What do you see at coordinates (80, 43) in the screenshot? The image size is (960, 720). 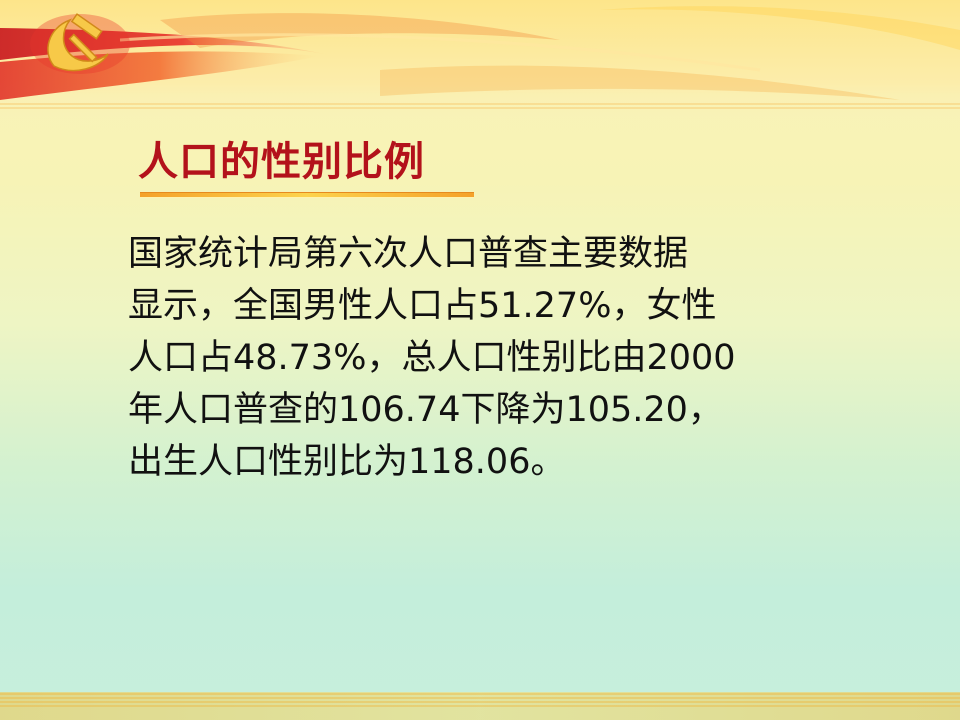 I see `hammer-and-sickle-emblem-icon` at bounding box center [80, 43].